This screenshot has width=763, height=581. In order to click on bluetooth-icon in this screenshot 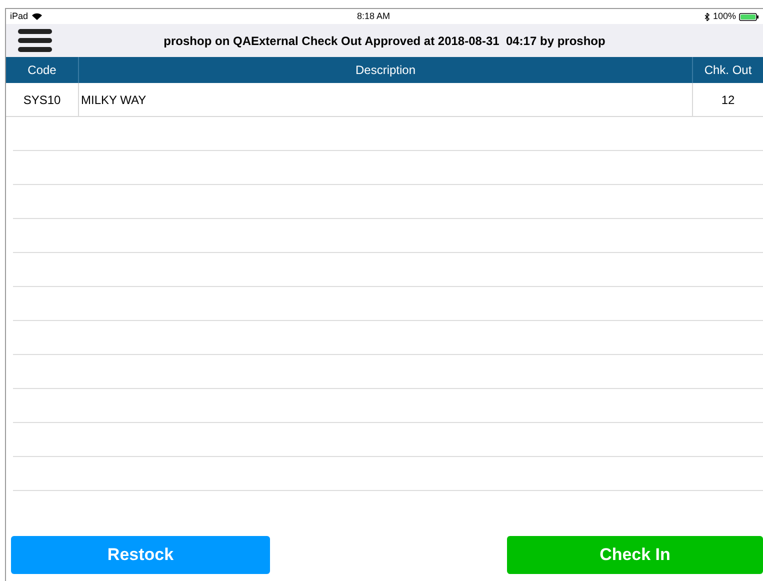, I will do `click(707, 16)`.